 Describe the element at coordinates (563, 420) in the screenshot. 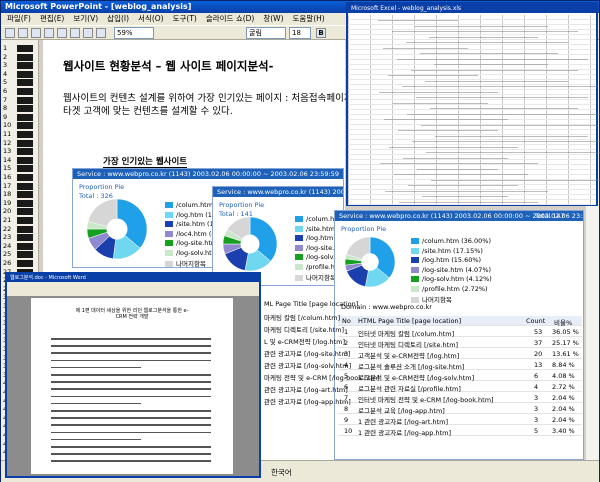

I see `row-pct: 2.04 %` at that location.